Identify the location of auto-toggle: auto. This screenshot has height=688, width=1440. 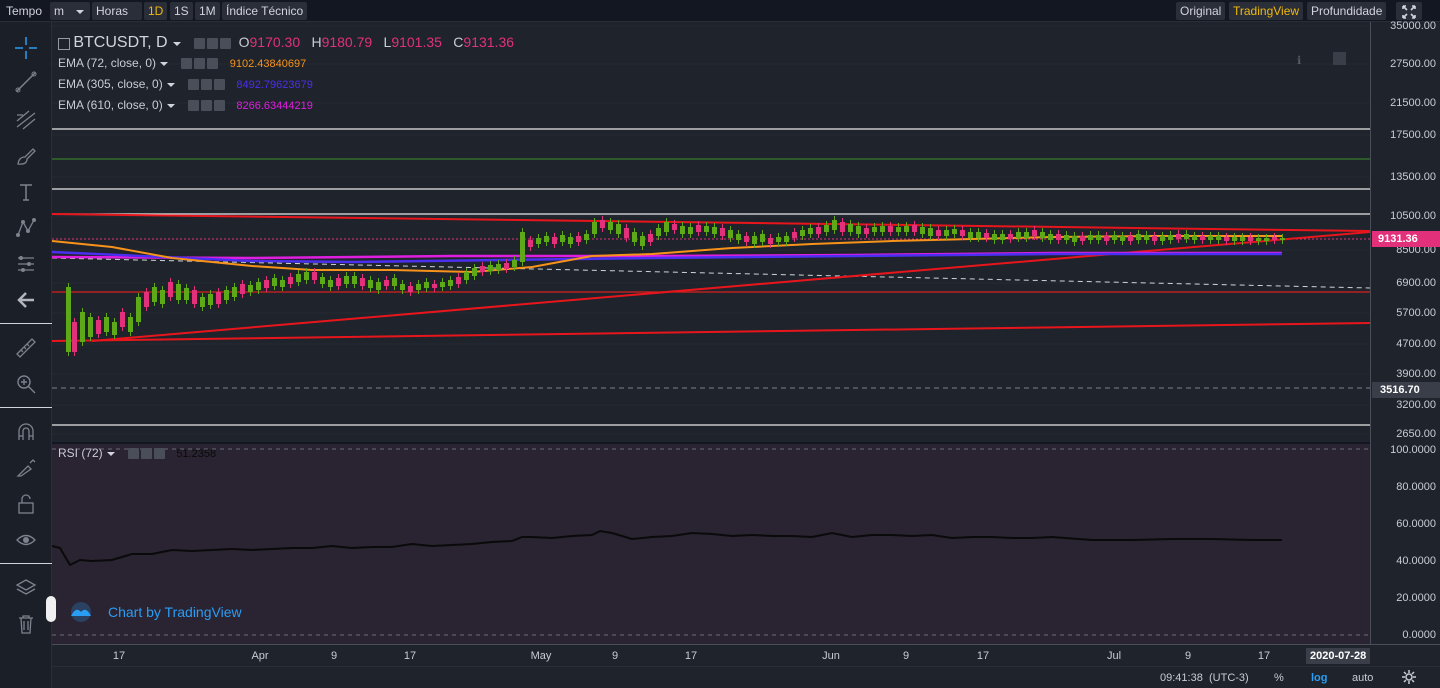
(1362, 678).